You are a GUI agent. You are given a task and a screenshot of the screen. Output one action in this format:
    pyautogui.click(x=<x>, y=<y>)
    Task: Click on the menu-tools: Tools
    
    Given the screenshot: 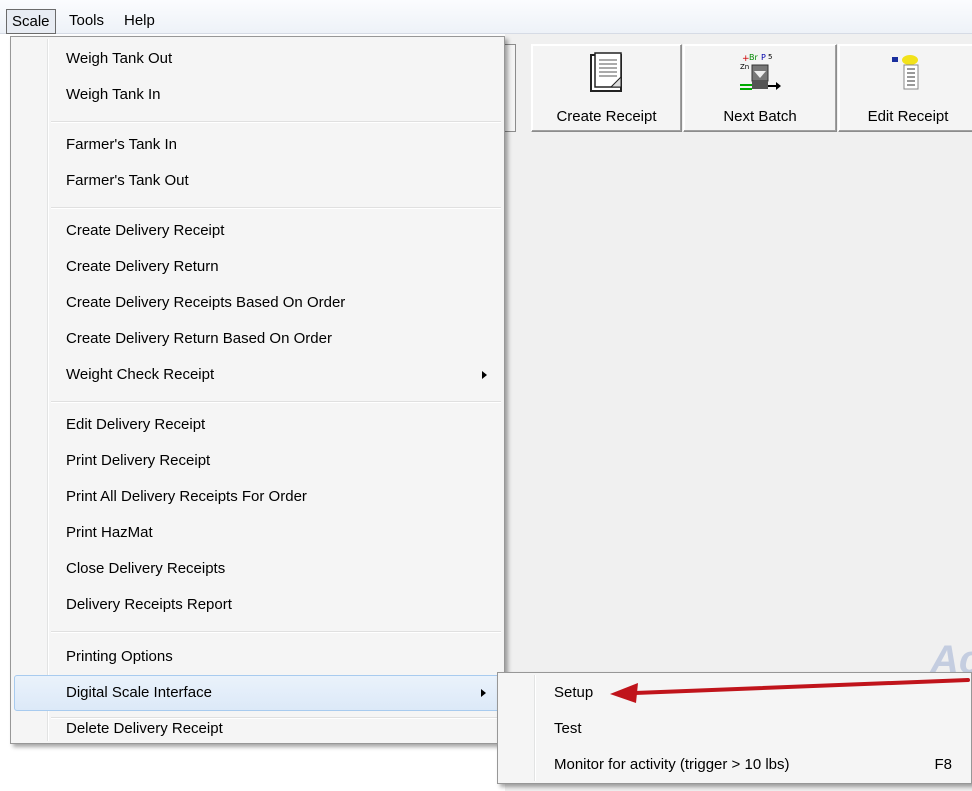 What is the action you would take?
    pyautogui.click(x=86, y=21)
    